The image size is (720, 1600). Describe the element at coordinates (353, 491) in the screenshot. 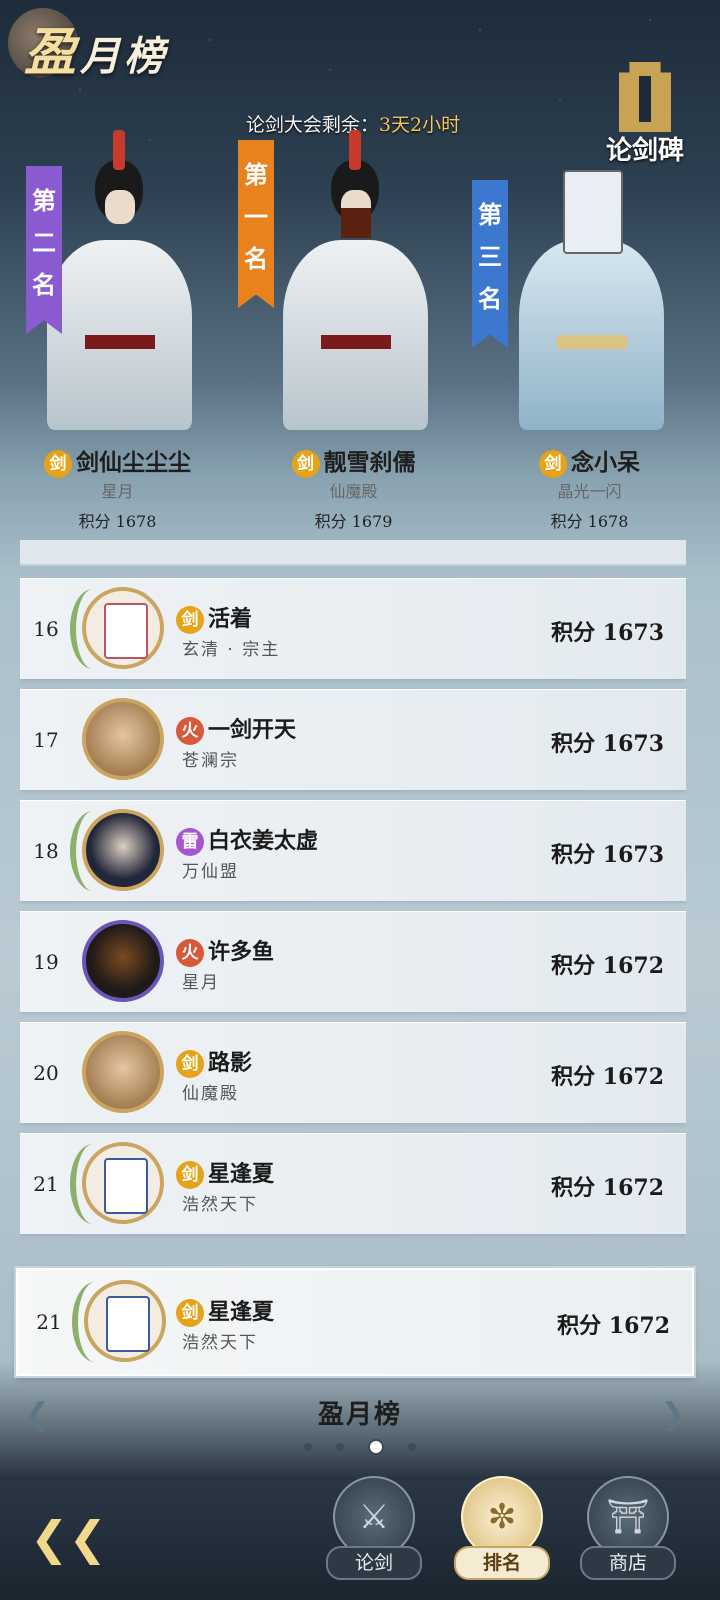

I see `podium-sect-first: 仙魔殿` at that location.